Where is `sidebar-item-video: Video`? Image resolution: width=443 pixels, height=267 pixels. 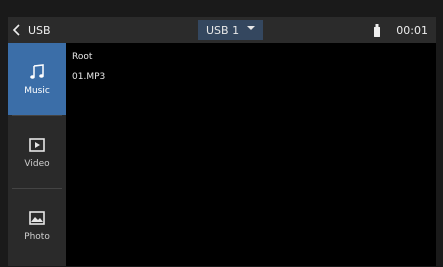 sidebar-item-video: Video is located at coordinates (37, 152).